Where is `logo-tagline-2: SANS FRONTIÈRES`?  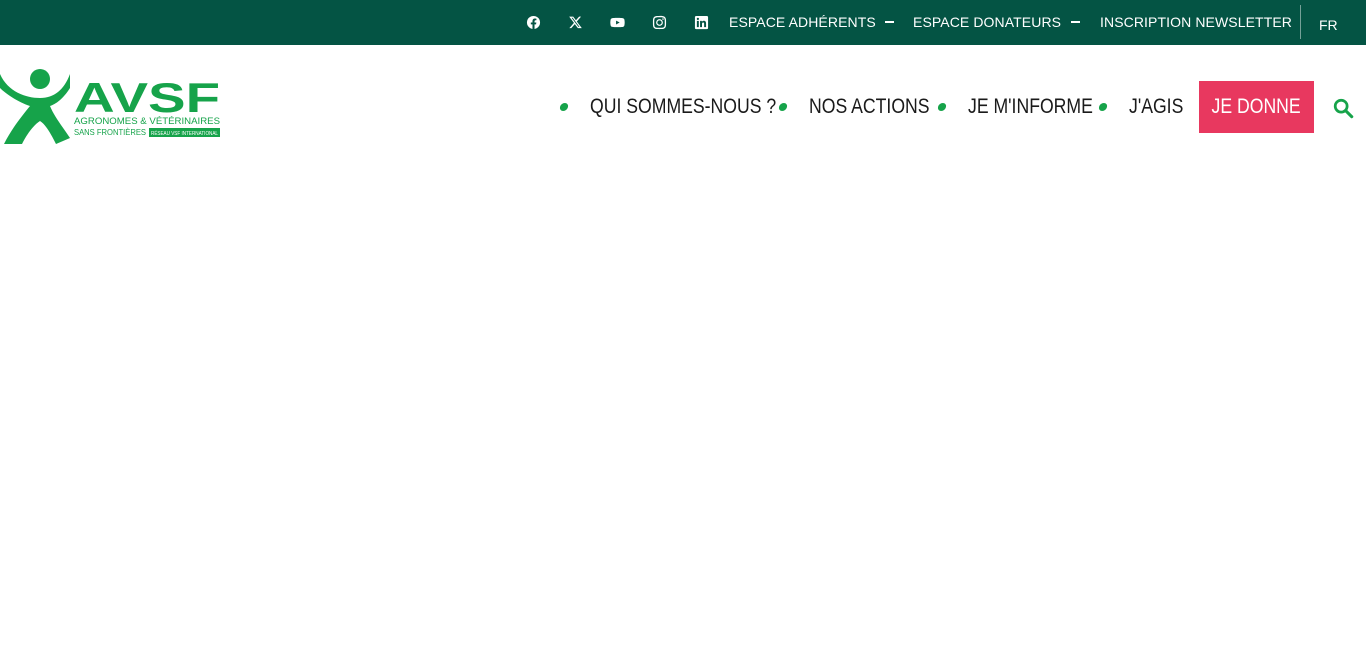
logo-tagline-2: SANS FRONTIÈRES is located at coordinates (110, 132).